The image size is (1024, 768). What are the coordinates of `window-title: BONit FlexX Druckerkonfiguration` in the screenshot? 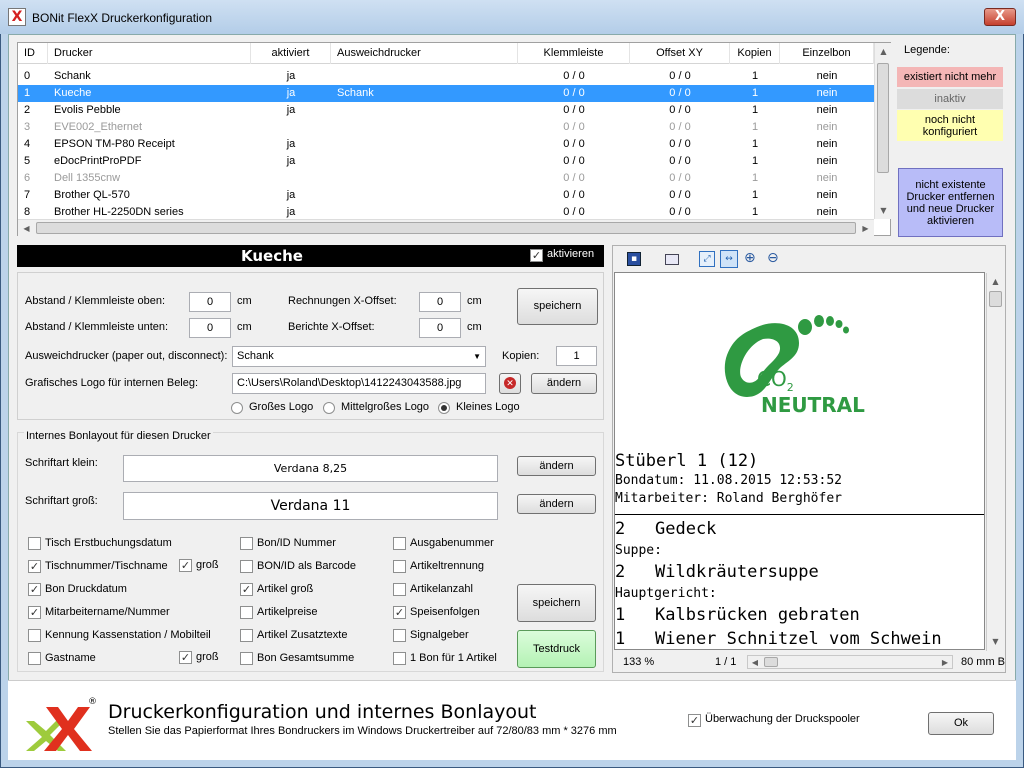 It's located at (122, 18).